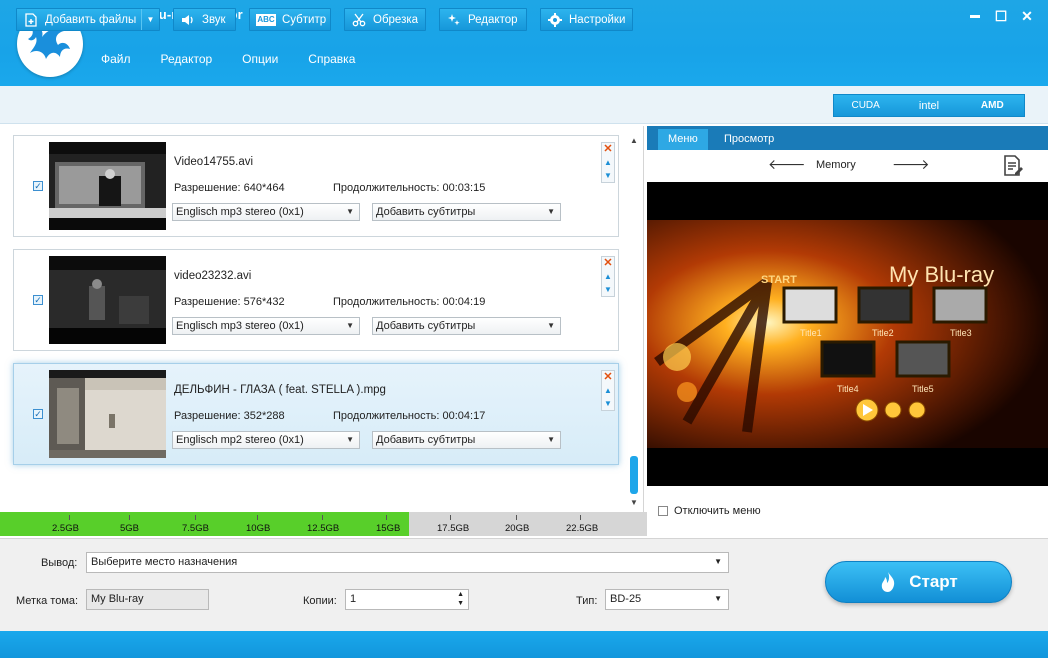 This screenshot has width=1048, height=658. Describe the element at coordinates (214, 19) in the screenshot. I see `audio-label: Звук` at that location.